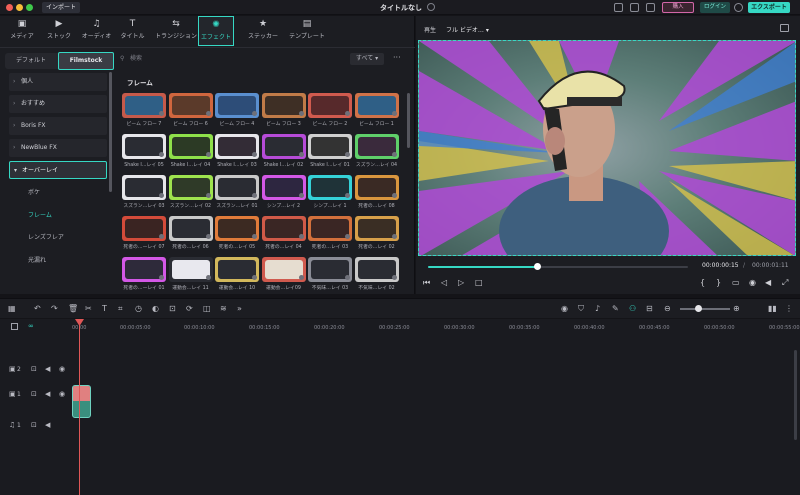 The image size is (800, 495). What do you see at coordinates (426, 283) in the screenshot?
I see `step-back-icon: ⏮` at bounding box center [426, 283].